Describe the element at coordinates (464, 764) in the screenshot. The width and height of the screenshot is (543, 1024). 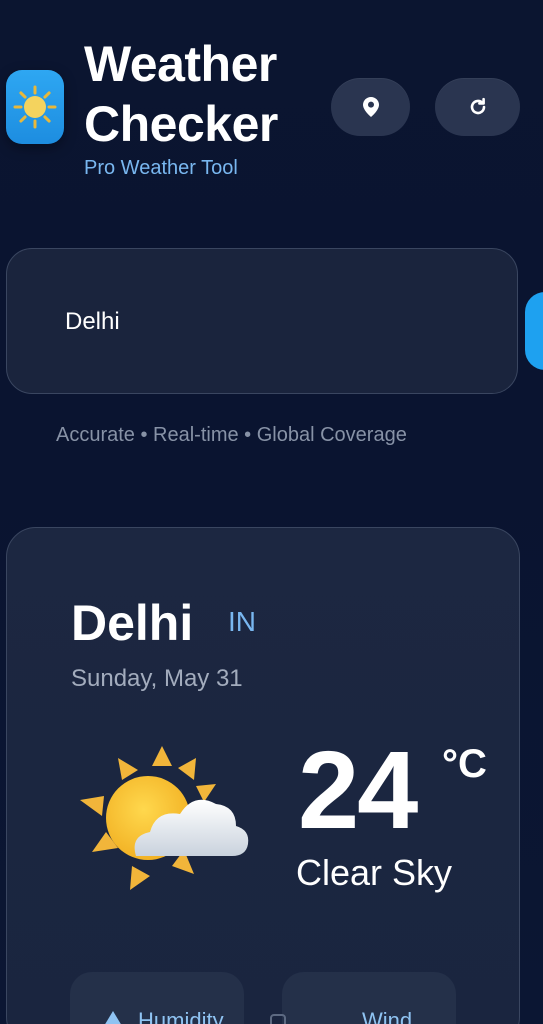
I see `temperature-unit: °C` at that location.